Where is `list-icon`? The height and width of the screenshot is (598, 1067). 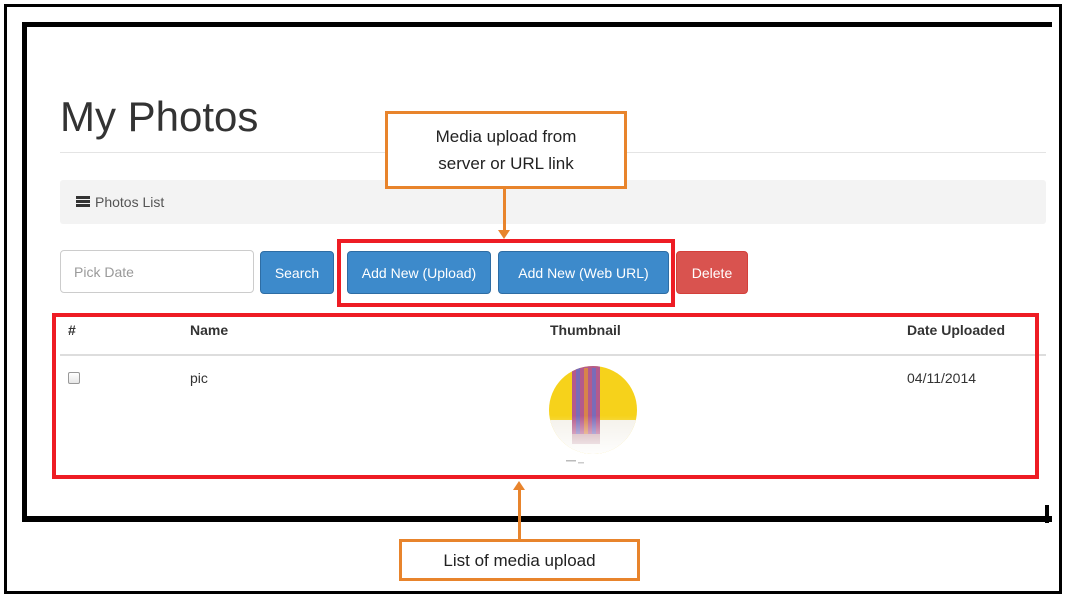
list-icon is located at coordinates (83, 201).